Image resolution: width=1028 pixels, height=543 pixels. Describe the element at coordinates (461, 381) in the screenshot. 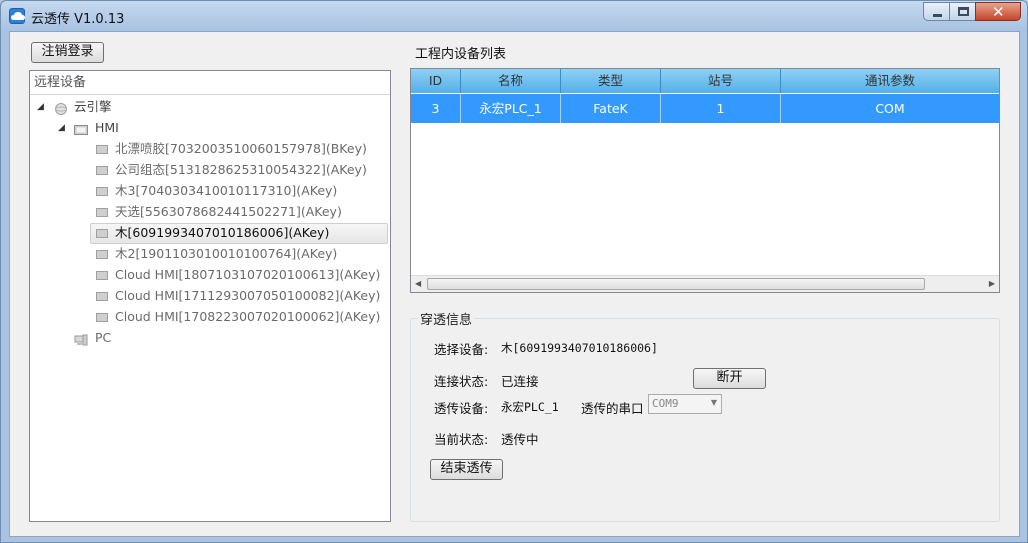

I see `connection-status-label: 连接状态:` at that location.